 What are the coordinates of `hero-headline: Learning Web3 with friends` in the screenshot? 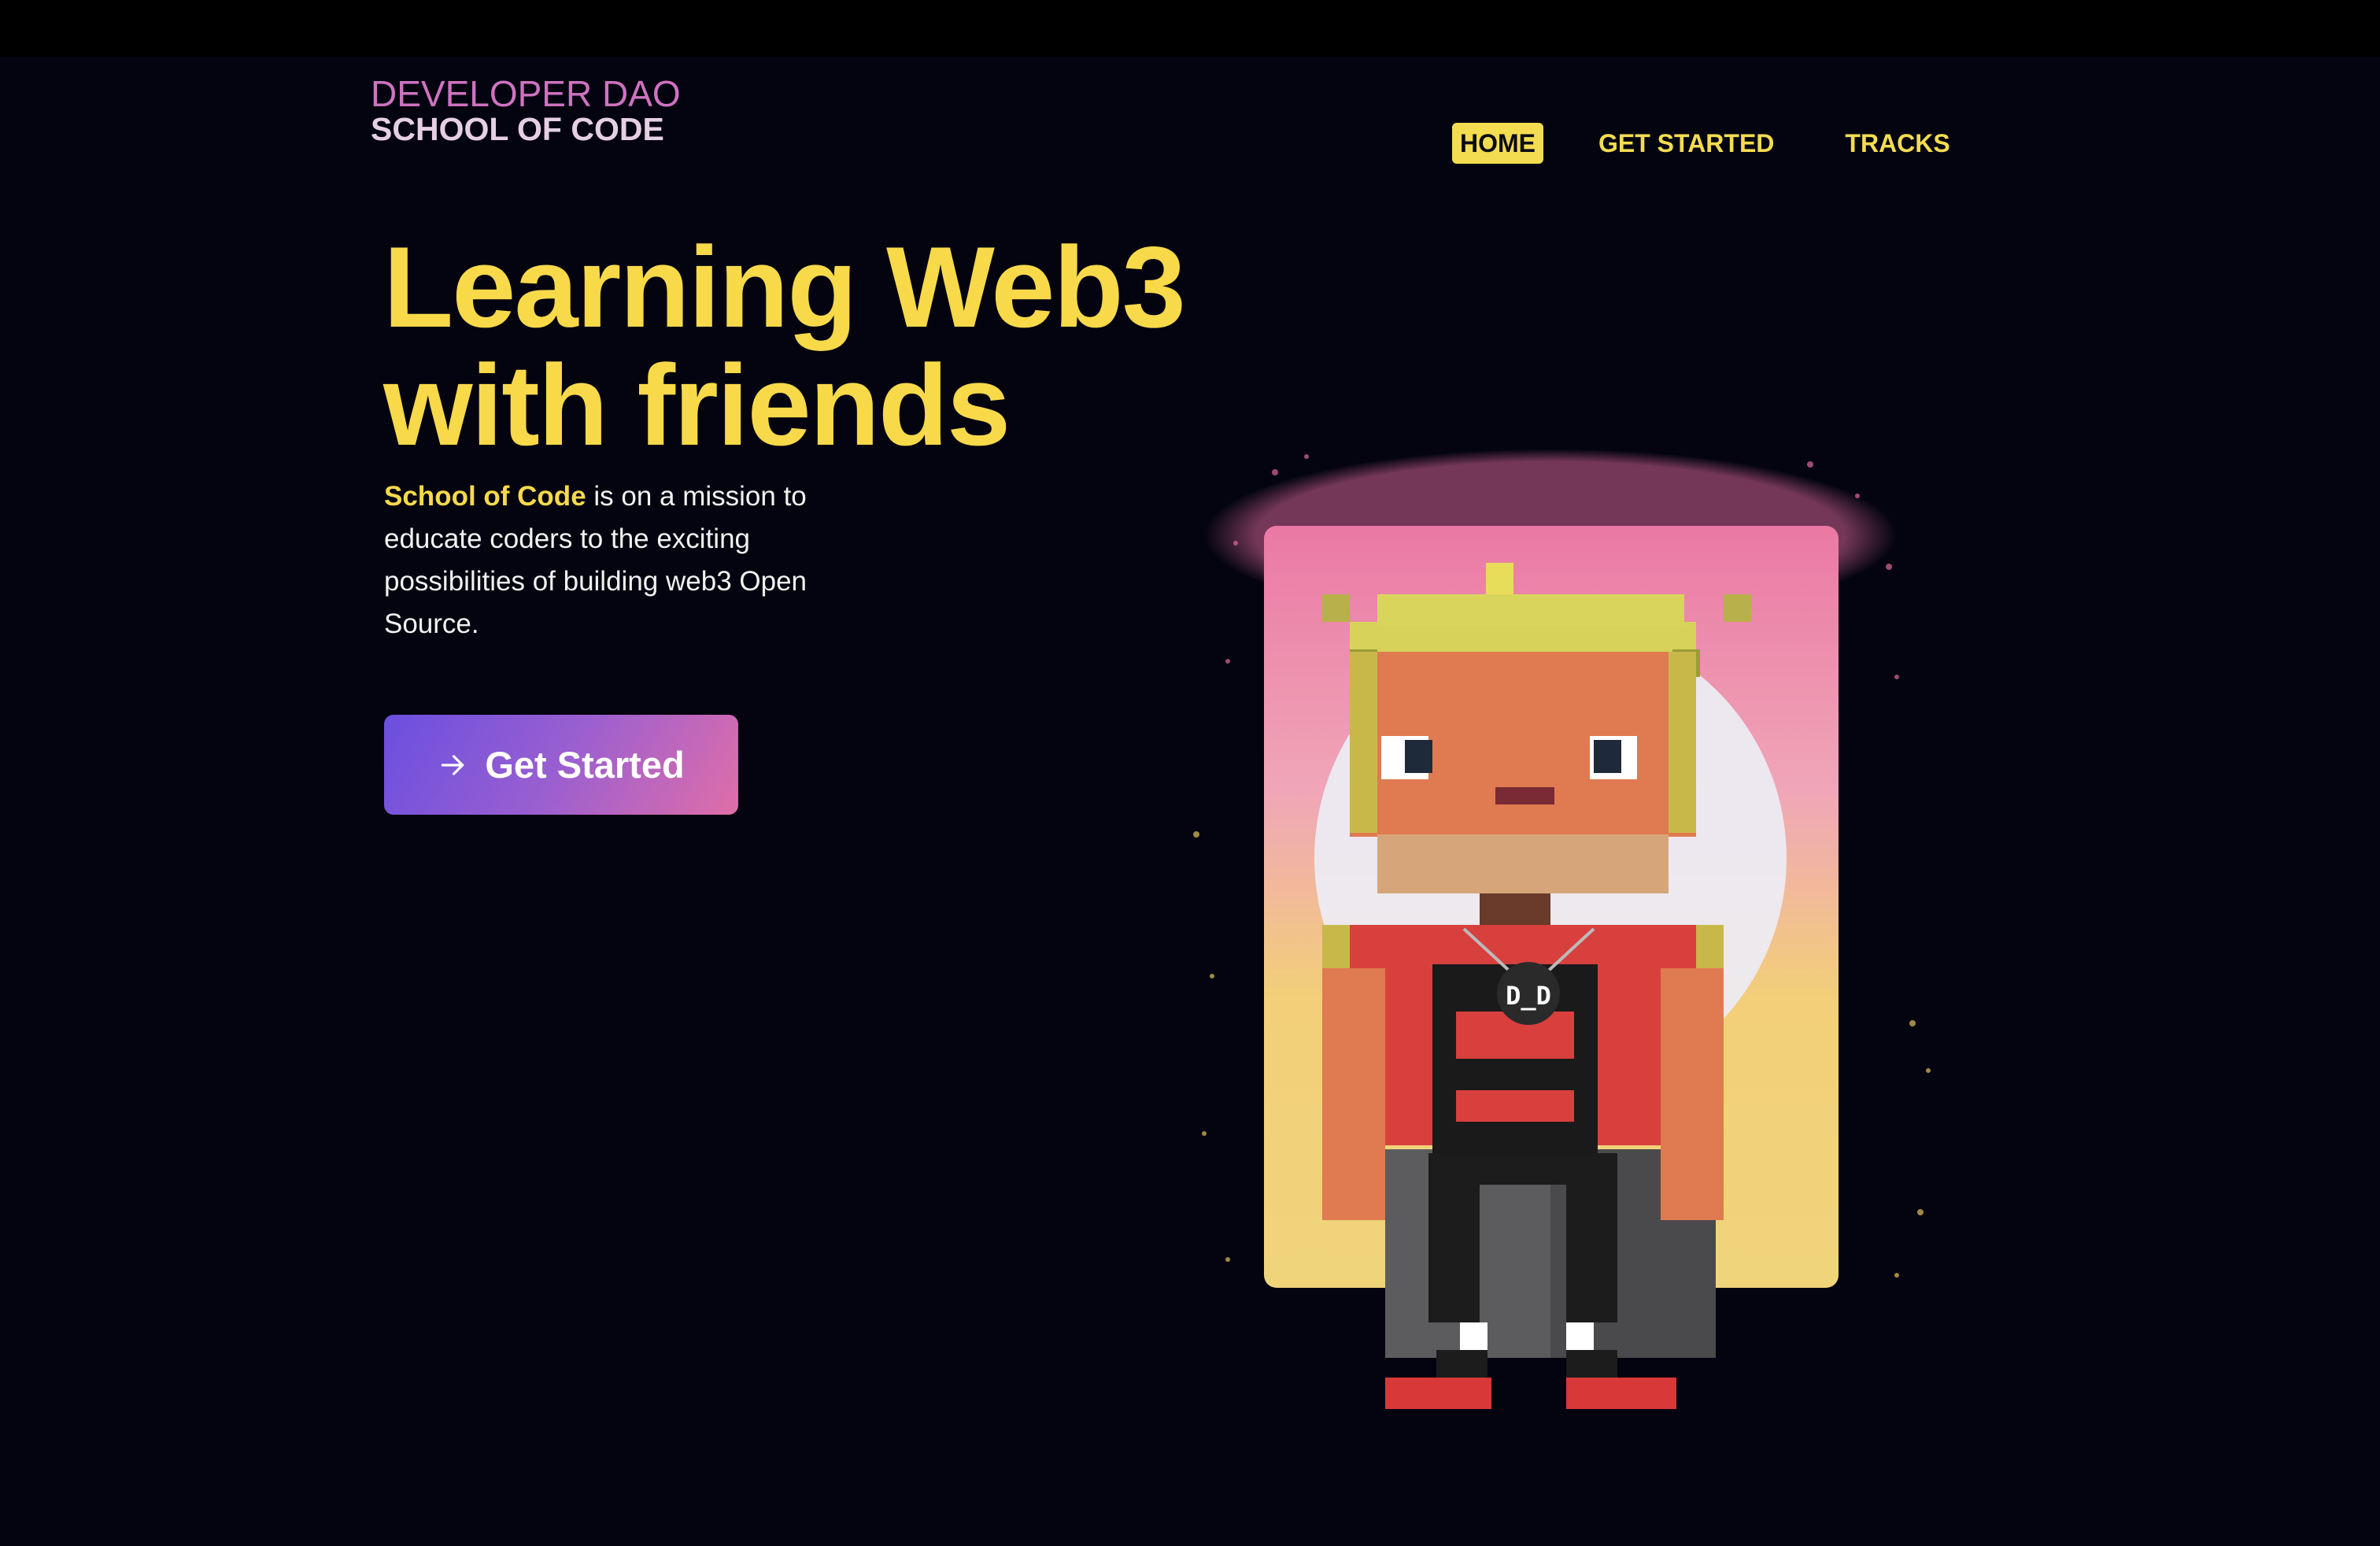 It's located at (784, 346).